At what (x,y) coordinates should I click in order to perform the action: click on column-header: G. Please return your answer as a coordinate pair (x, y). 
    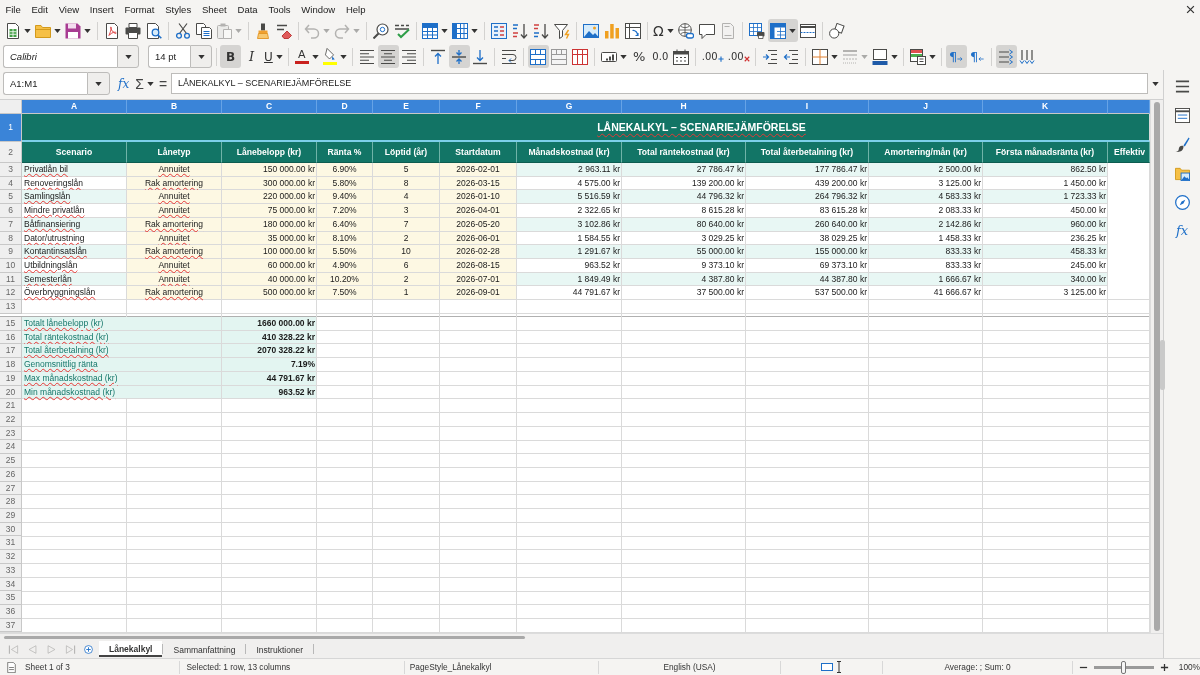
    Looking at the image, I should click on (569, 107).